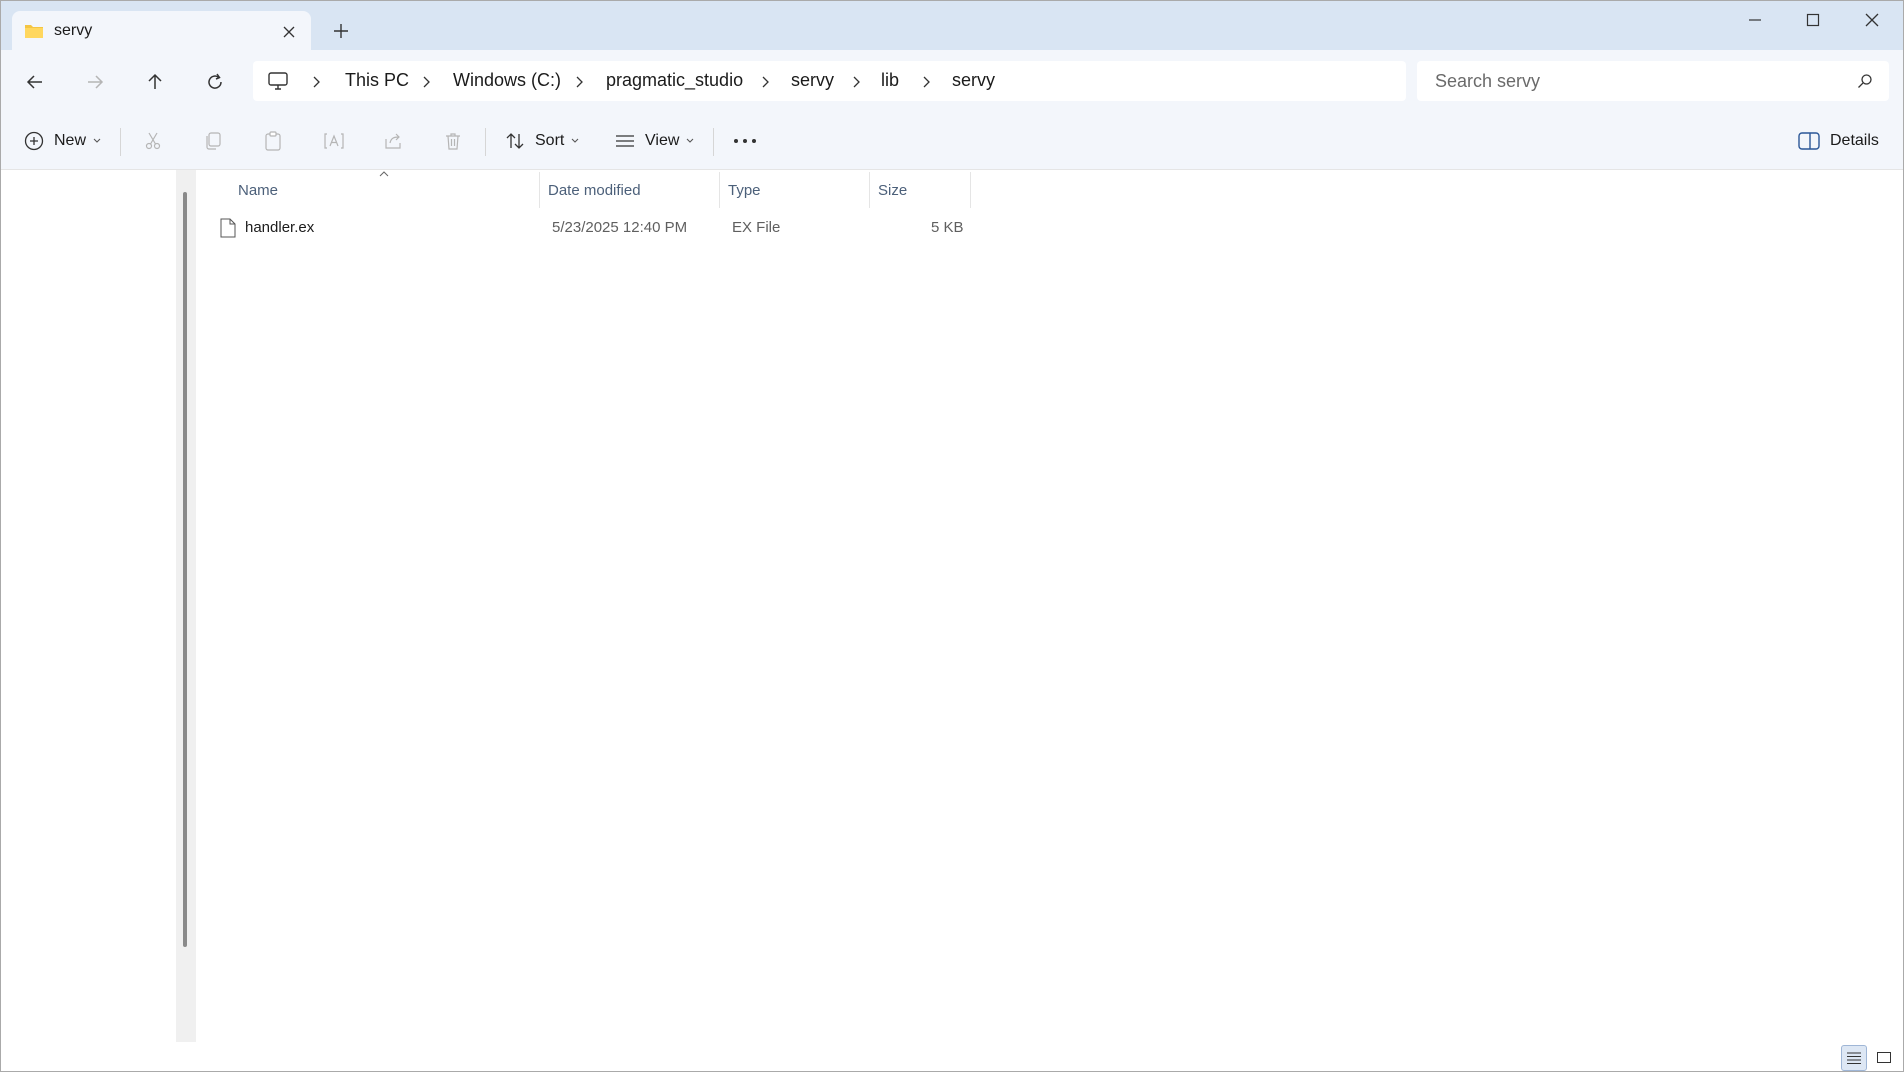 The width and height of the screenshot is (1904, 1072). What do you see at coordinates (73, 30) in the screenshot?
I see `tab-title: servy` at bounding box center [73, 30].